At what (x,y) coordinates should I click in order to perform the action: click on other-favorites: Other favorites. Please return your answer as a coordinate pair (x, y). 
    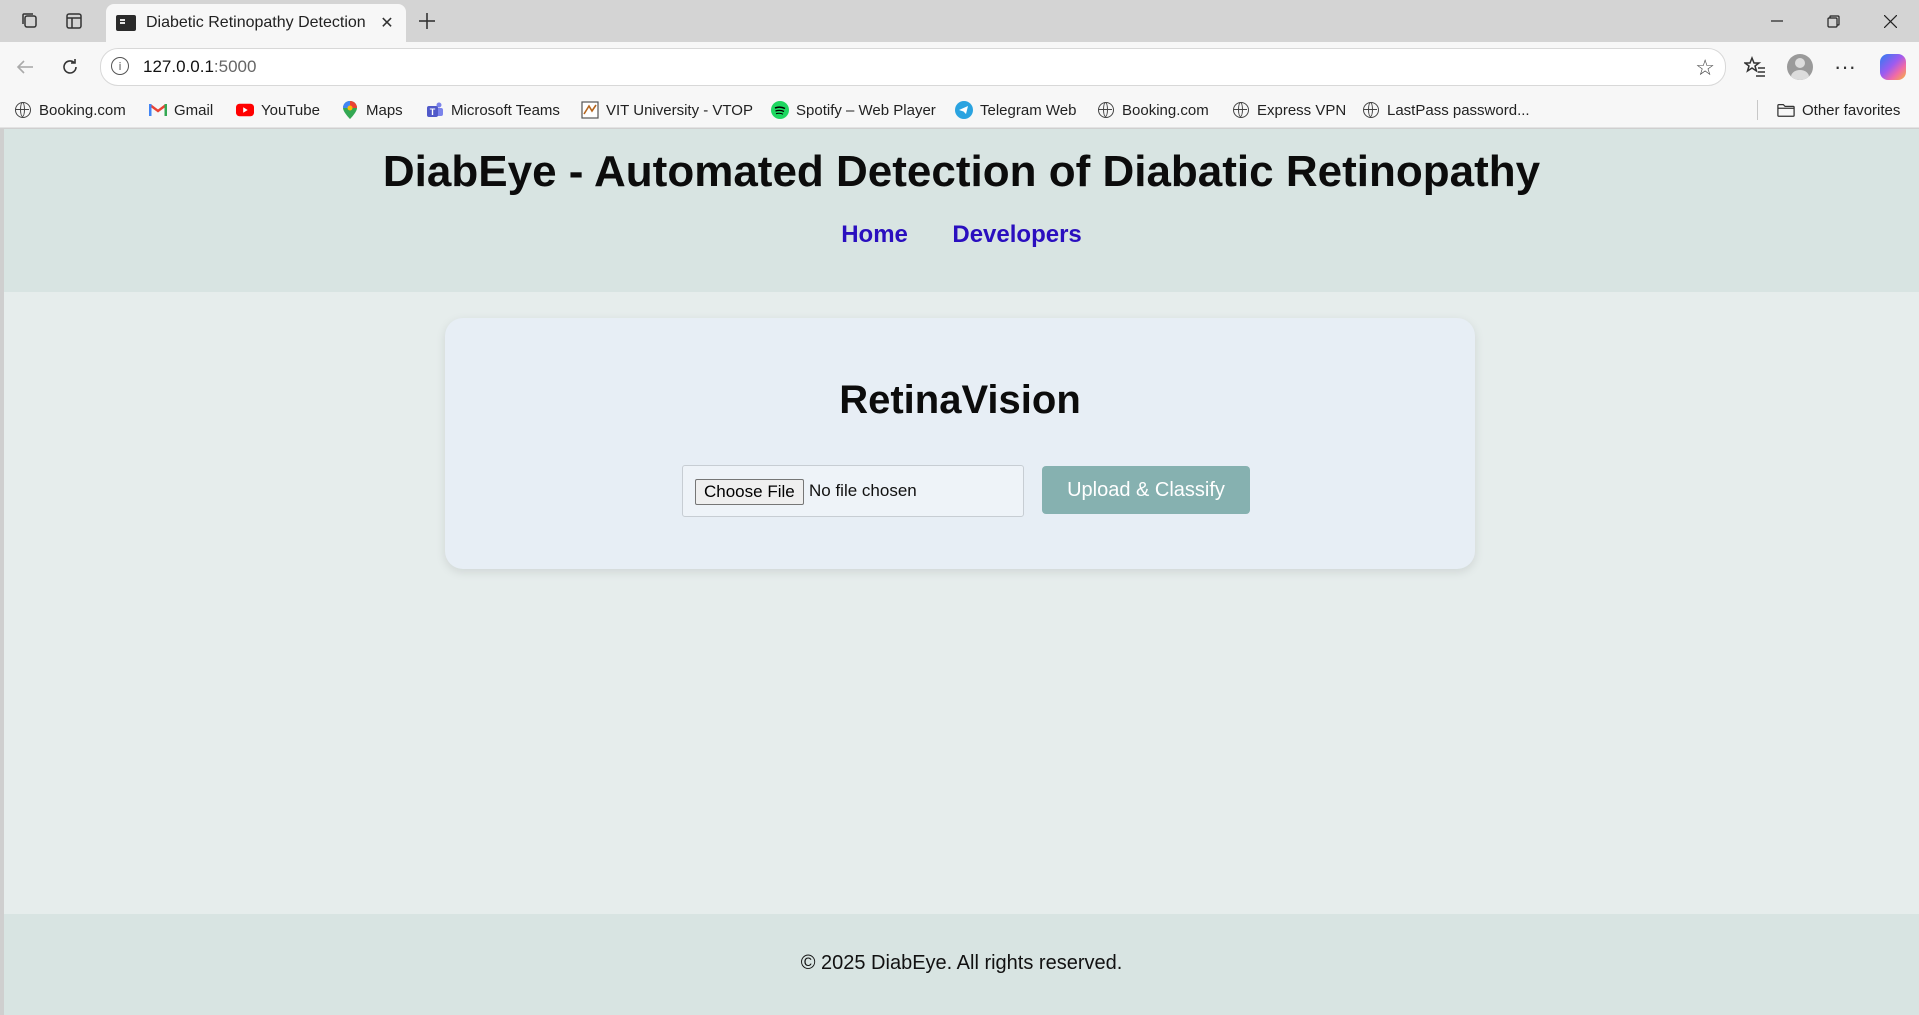
    Looking at the image, I should click on (1838, 110).